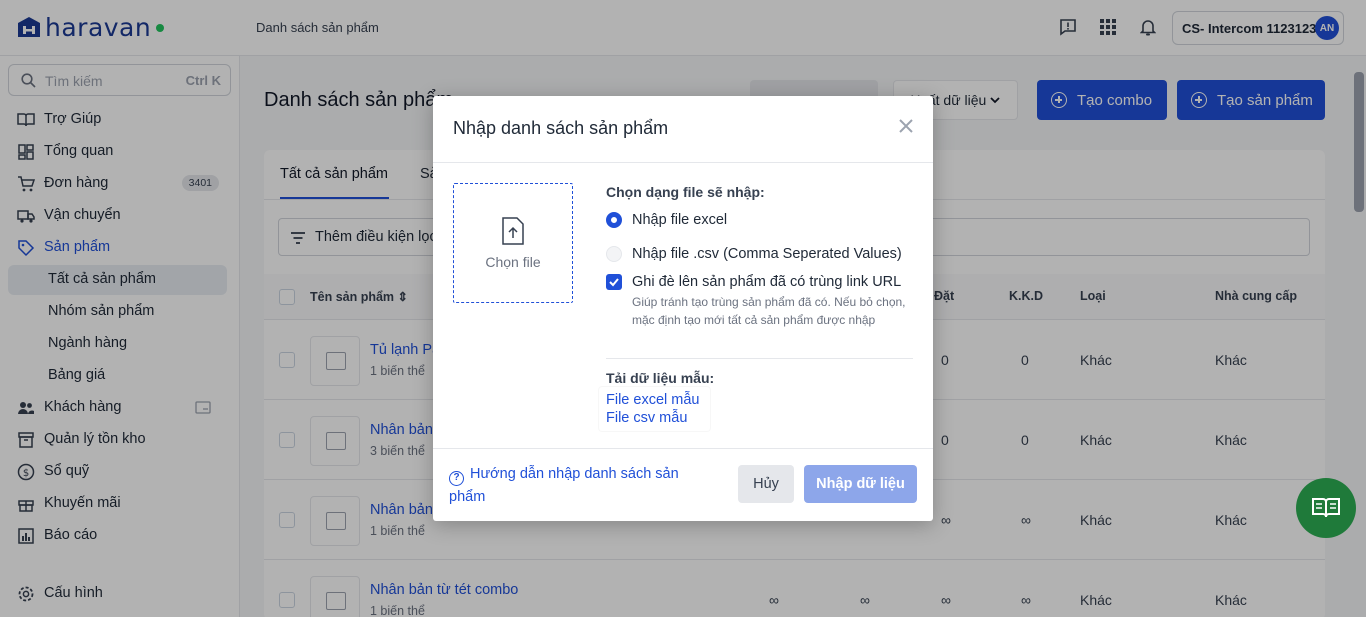  I want to click on radio-excel-label: Nhập file excel, so click(680, 220).